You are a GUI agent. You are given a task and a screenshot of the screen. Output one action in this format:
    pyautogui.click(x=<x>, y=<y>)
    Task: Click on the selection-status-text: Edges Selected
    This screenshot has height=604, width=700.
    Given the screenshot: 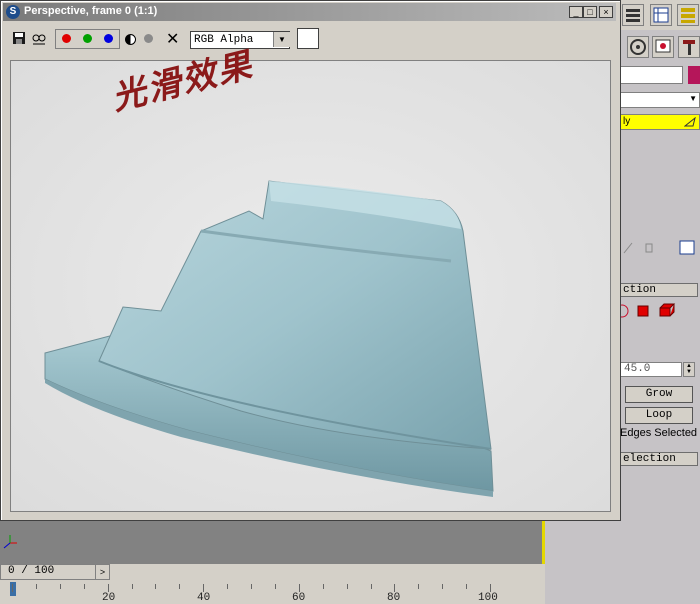 What is the action you would take?
    pyautogui.click(x=659, y=433)
    